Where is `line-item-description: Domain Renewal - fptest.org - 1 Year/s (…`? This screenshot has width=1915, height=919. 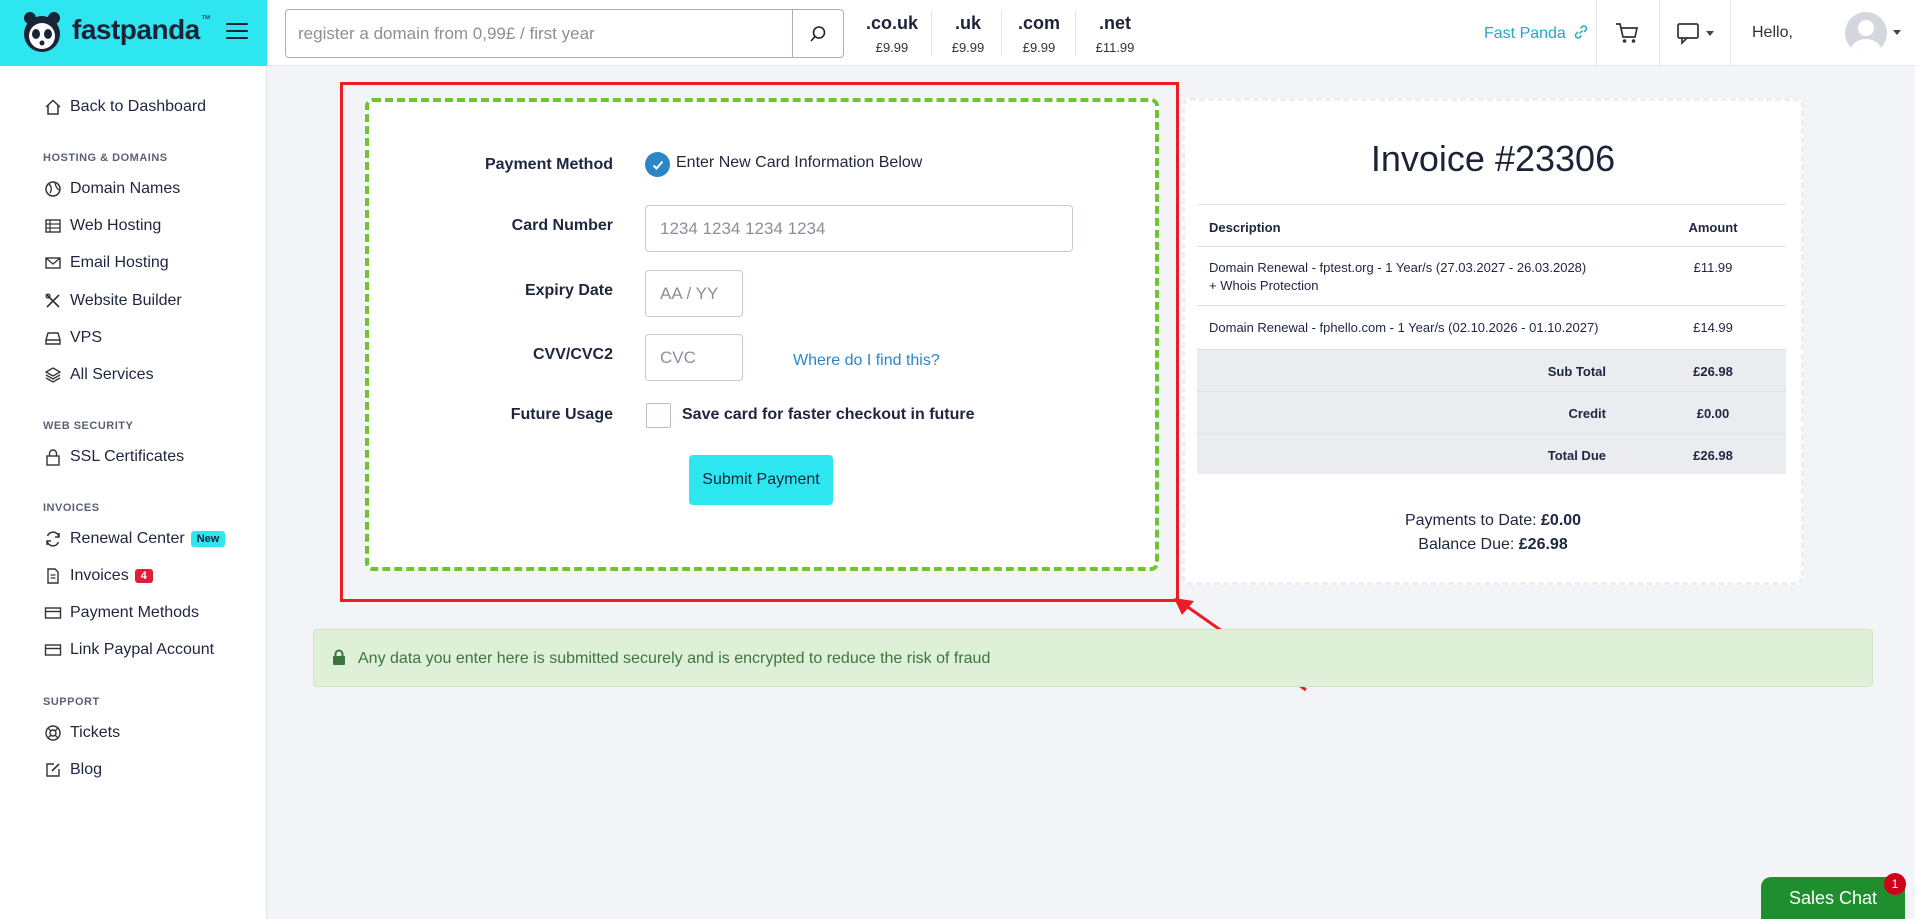
line-item-description: Domain Renewal - fptest.org - 1 Year/s (… is located at coordinates (1398, 267).